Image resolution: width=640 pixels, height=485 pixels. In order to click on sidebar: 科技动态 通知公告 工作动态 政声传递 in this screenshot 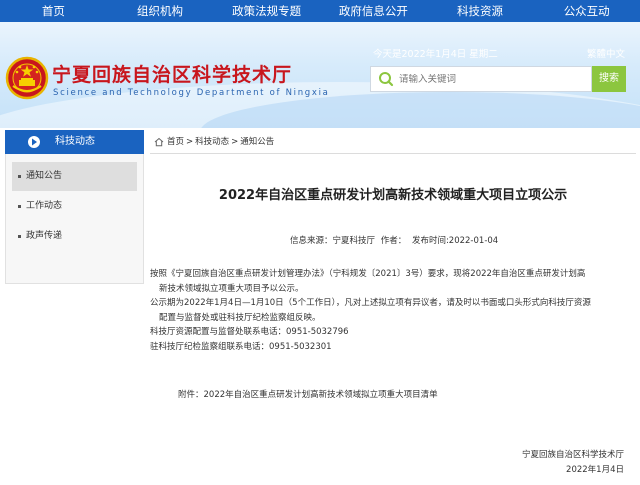, I will do `click(74, 207)`.